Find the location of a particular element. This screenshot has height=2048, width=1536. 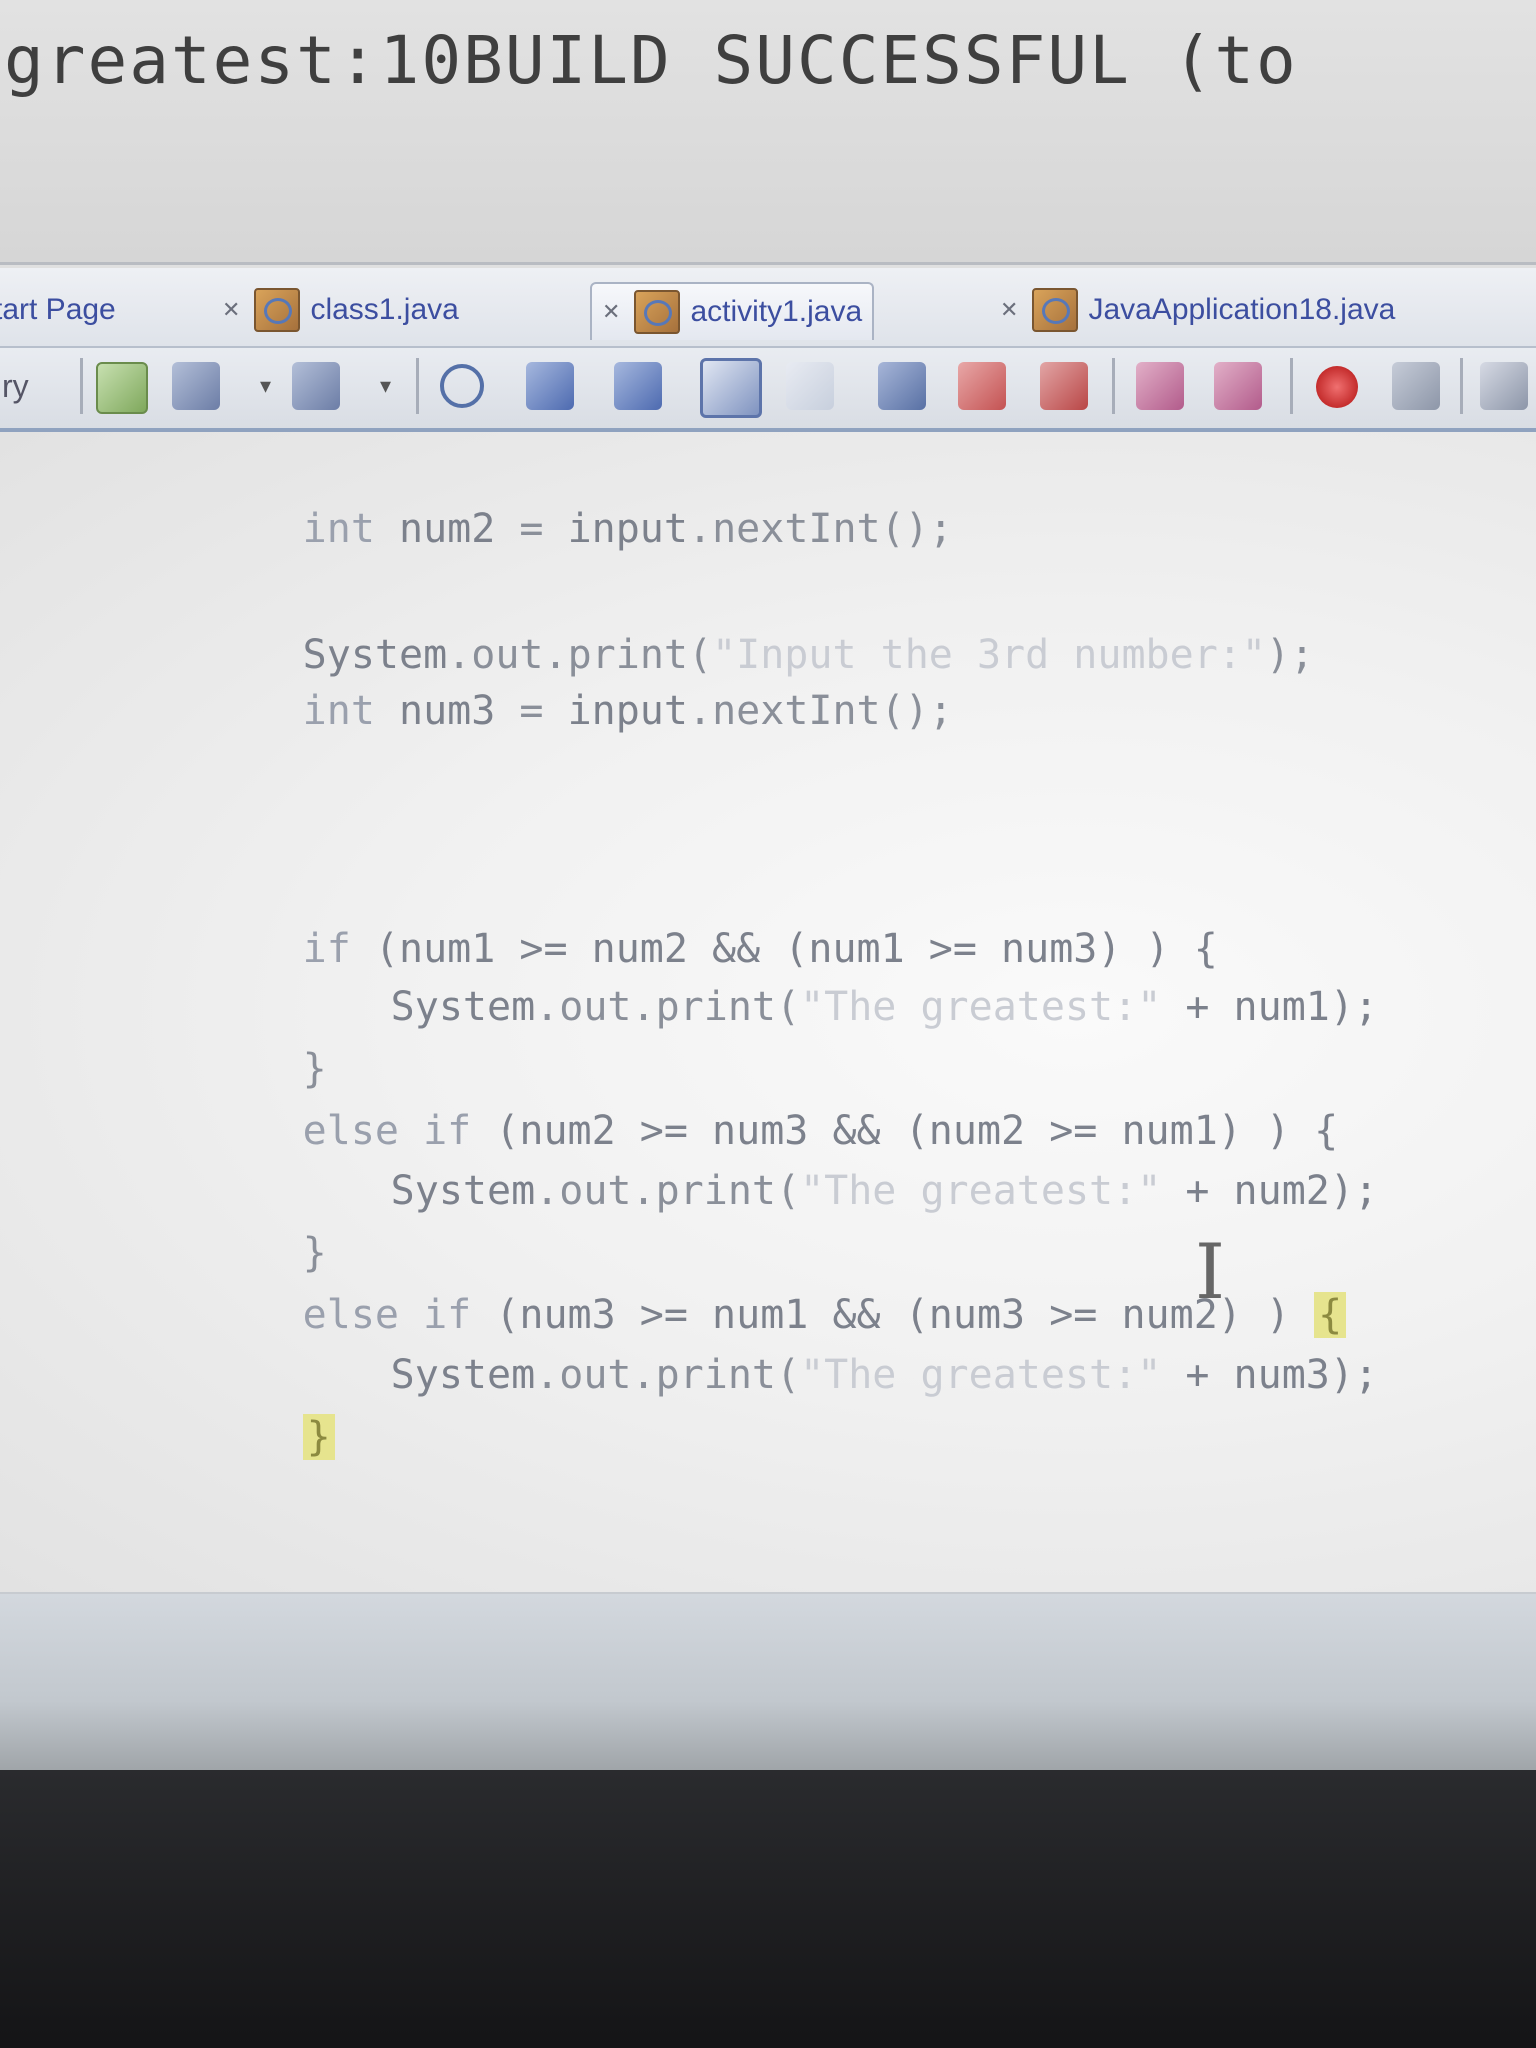

tab-label: activity1.java is located at coordinates (776, 311).